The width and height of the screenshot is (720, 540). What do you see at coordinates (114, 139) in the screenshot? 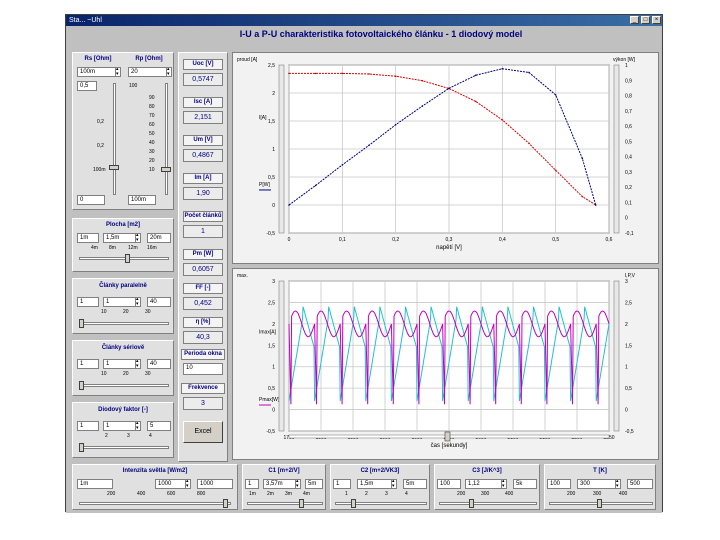
I see `rs-slider-track` at bounding box center [114, 139].